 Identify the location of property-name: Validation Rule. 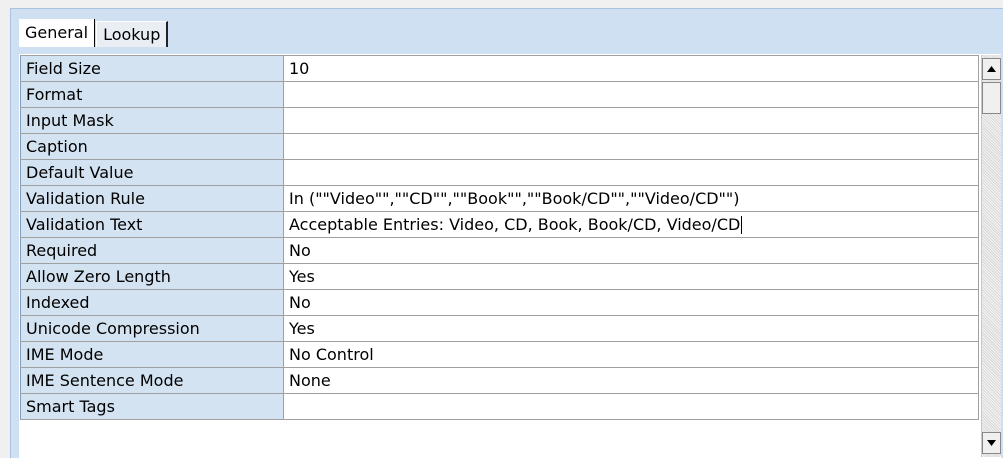
(152, 198).